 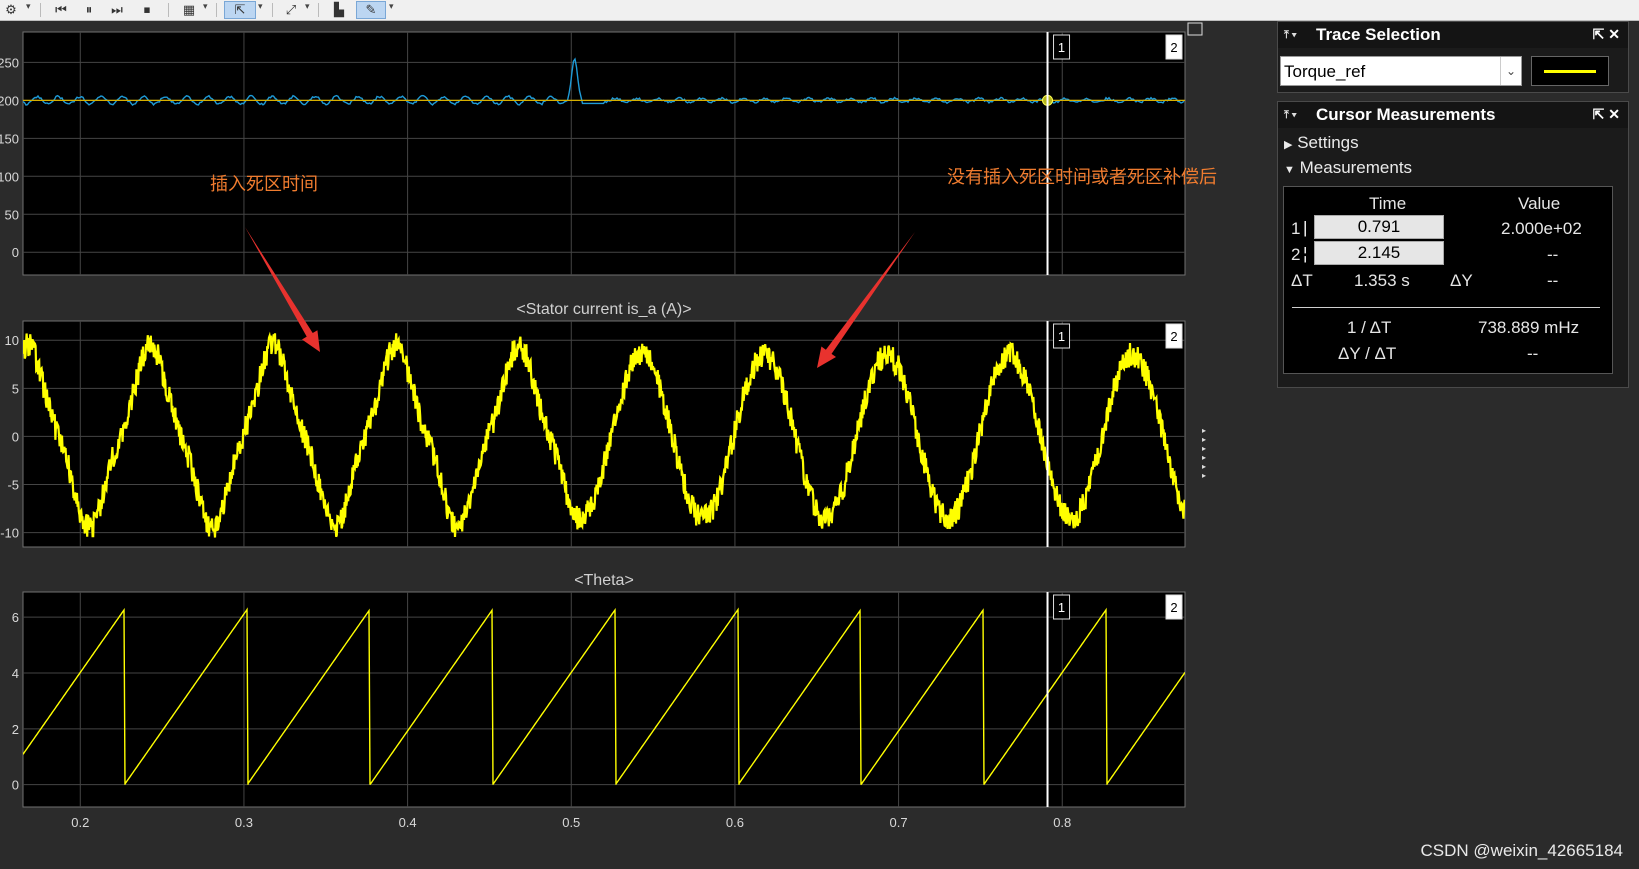 I want to click on layout-icon: ▦, so click(x=189, y=10).